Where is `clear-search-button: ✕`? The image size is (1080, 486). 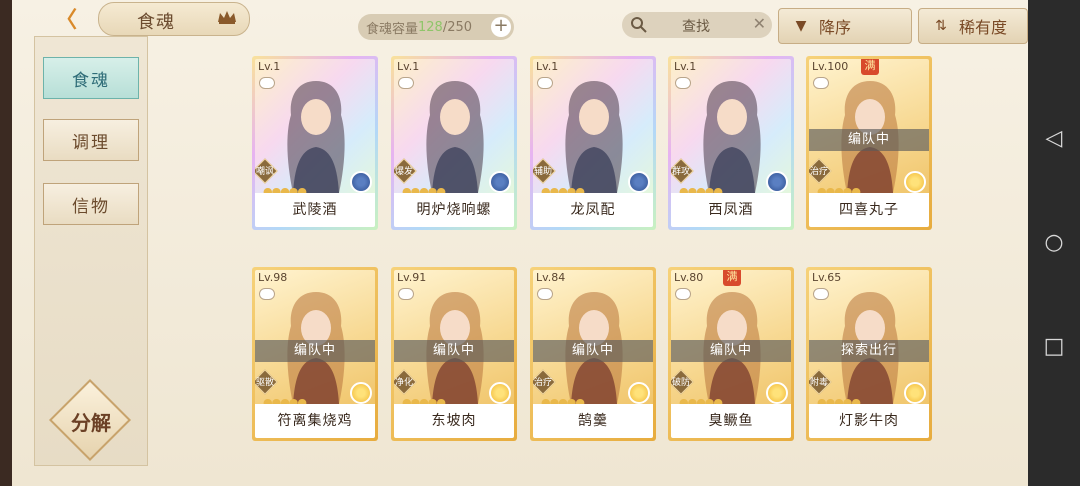
clear-search-button: ✕ is located at coordinates (759, 23).